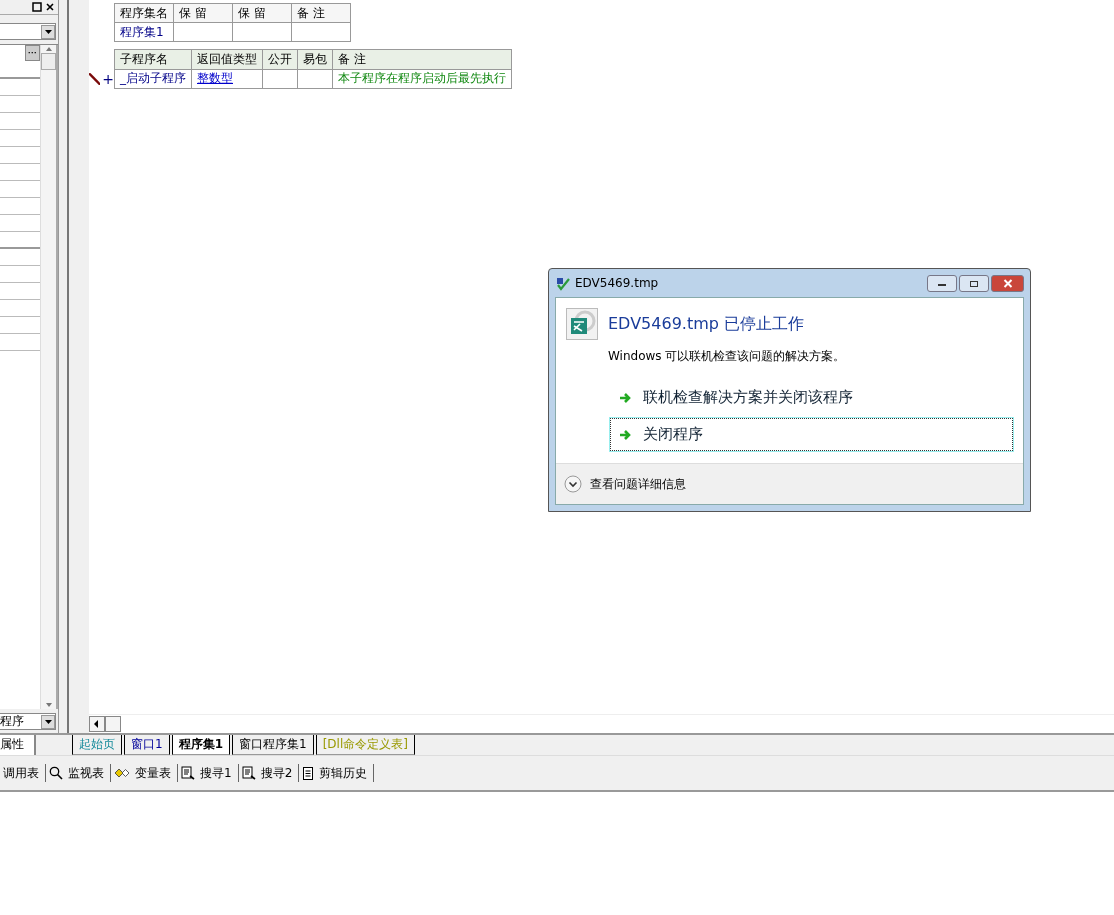 This screenshot has width=1114, height=915. Describe the element at coordinates (122, 773) in the screenshot. I see `diamonds-icon` at that location.